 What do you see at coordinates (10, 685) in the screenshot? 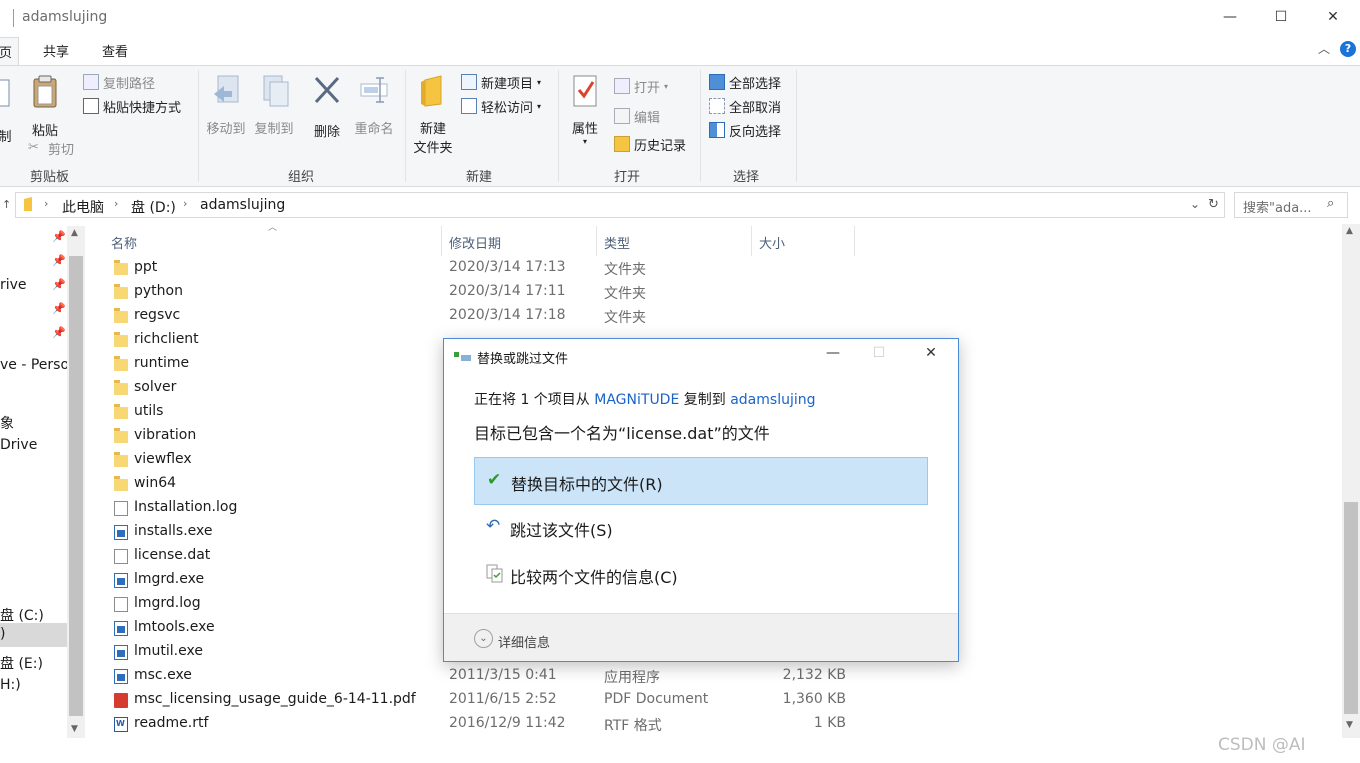
I see `nav-item-drive-h: H:)` at bounding box center [10, 685].